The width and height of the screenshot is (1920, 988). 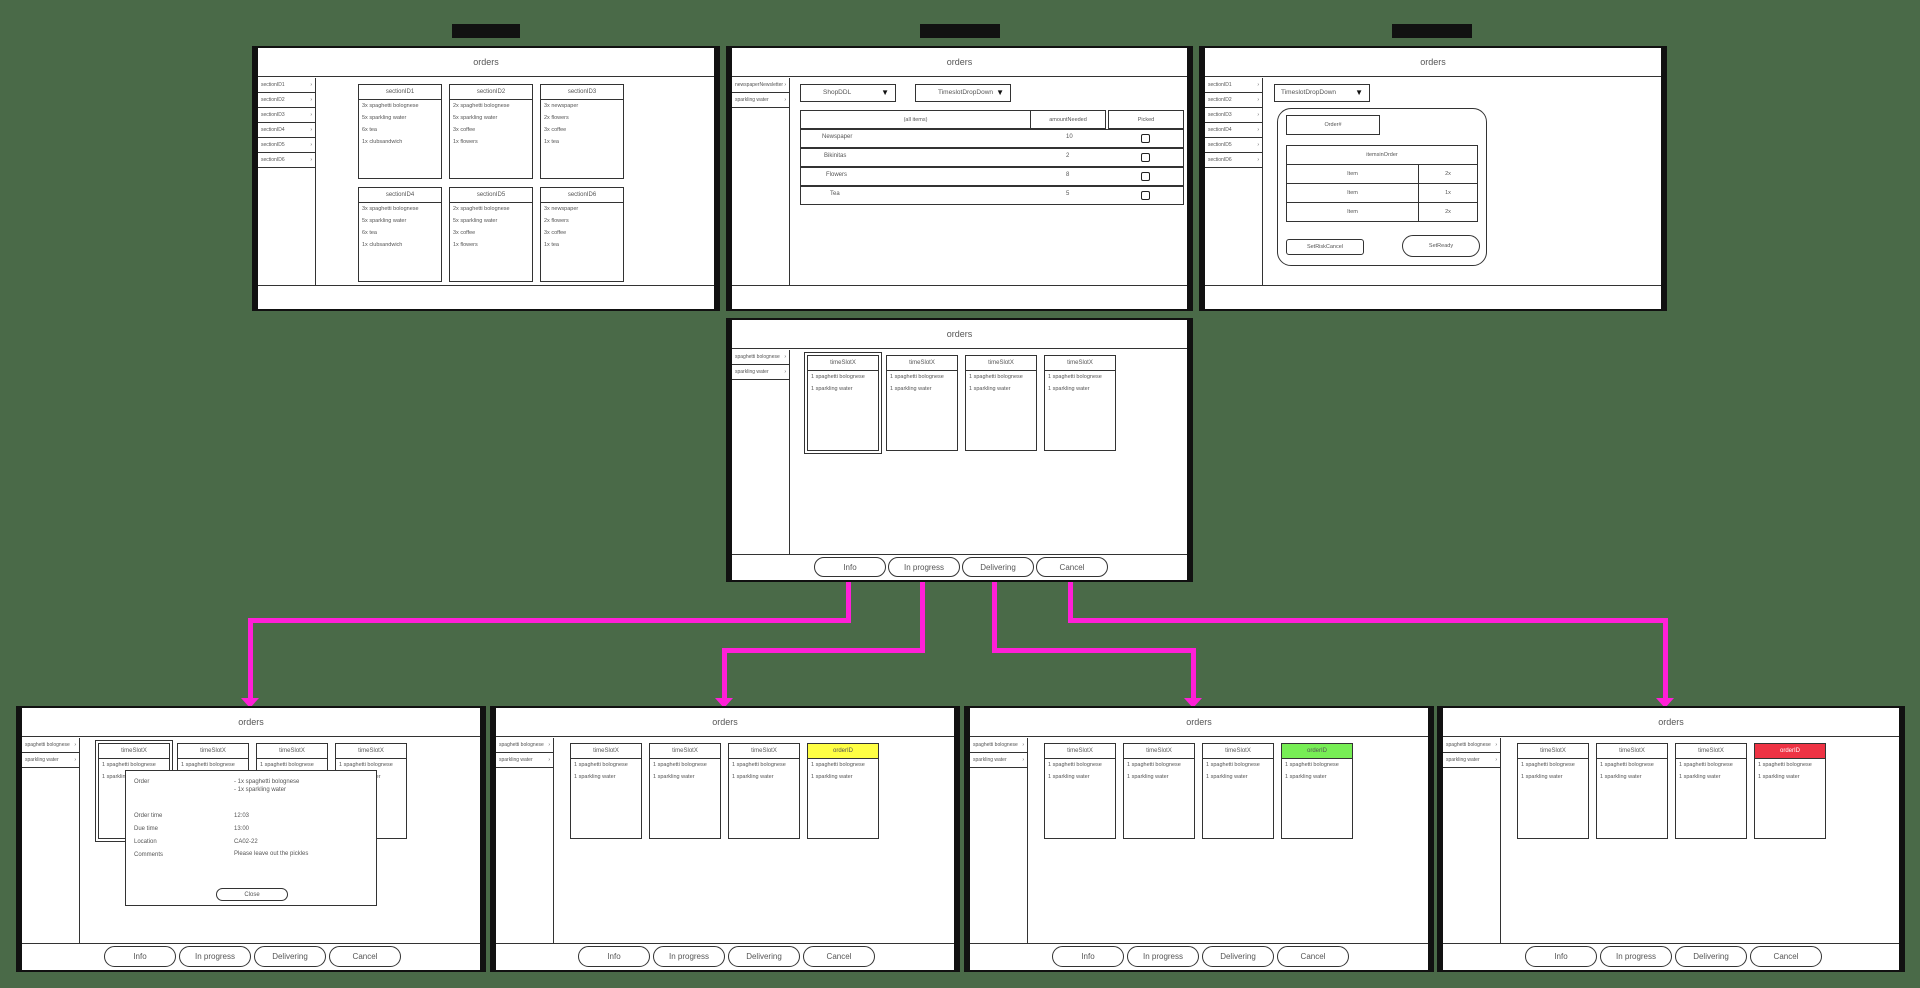 What do you see at coordinates (760, 85) in the screenshot?
I see `sidebar-item: newspaperNewsletter ›` at bounding box center [760, 85].